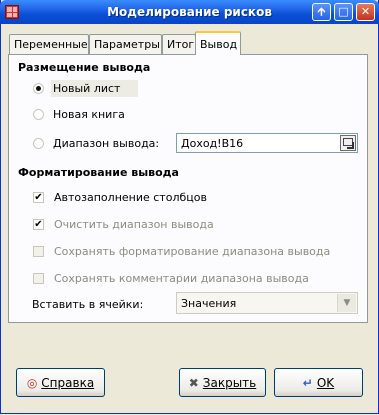 This screenshot has width=379, height=415. I want to click on title-bar: Моделирование рисков 🡩 □ ✕, so click(189, 12).